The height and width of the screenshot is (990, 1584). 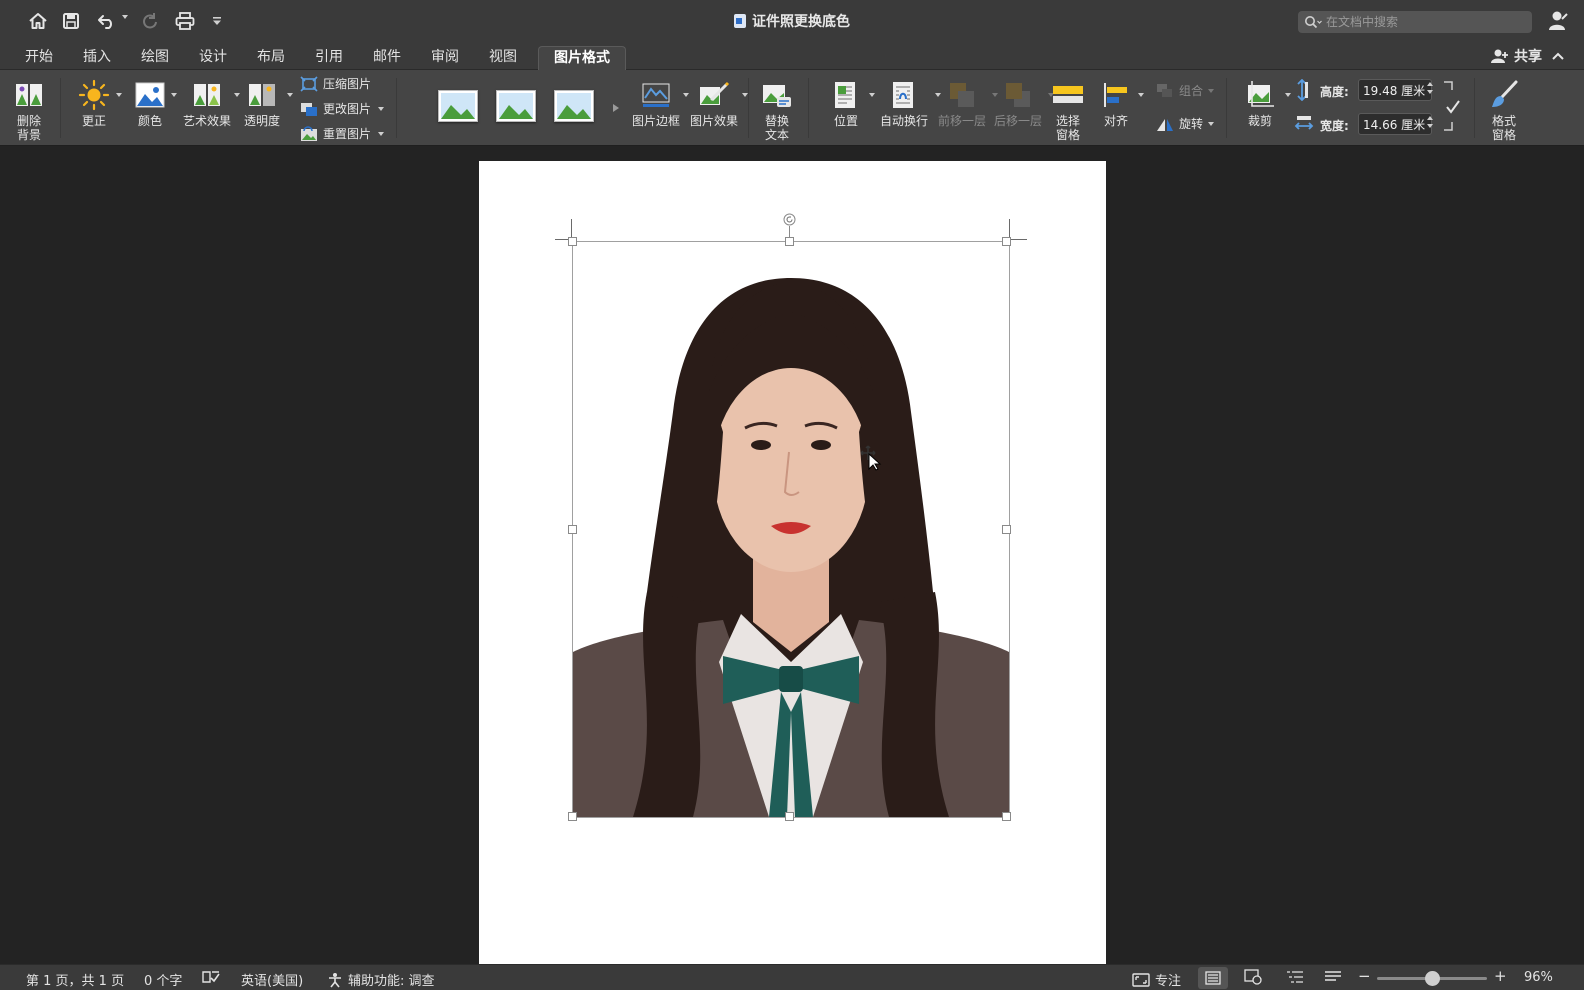 I want to click on height-stepper, so click(x=1430, y=90).